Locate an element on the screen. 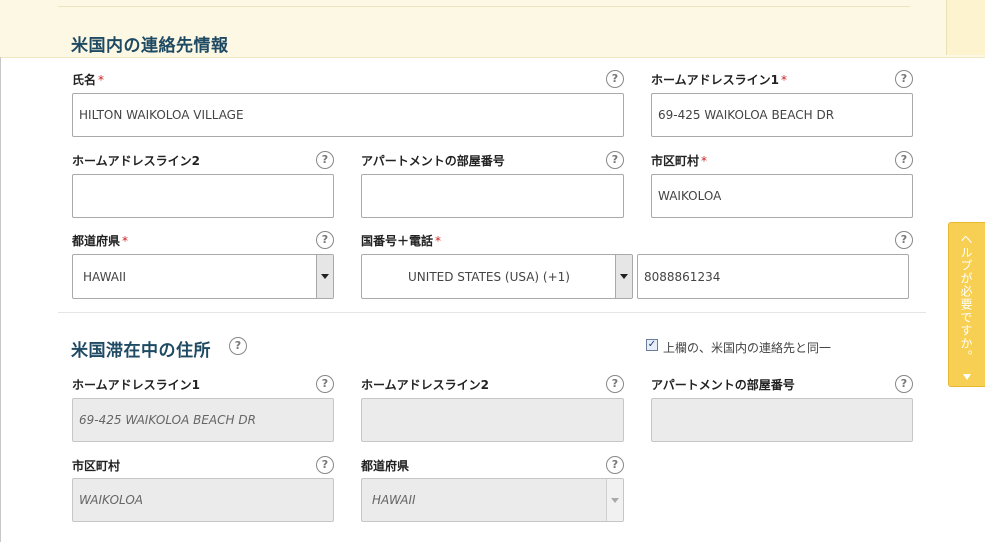 The image size is (985, 542). stay-state-dropdown-arrow-icon is located at coordinates (614, 500).